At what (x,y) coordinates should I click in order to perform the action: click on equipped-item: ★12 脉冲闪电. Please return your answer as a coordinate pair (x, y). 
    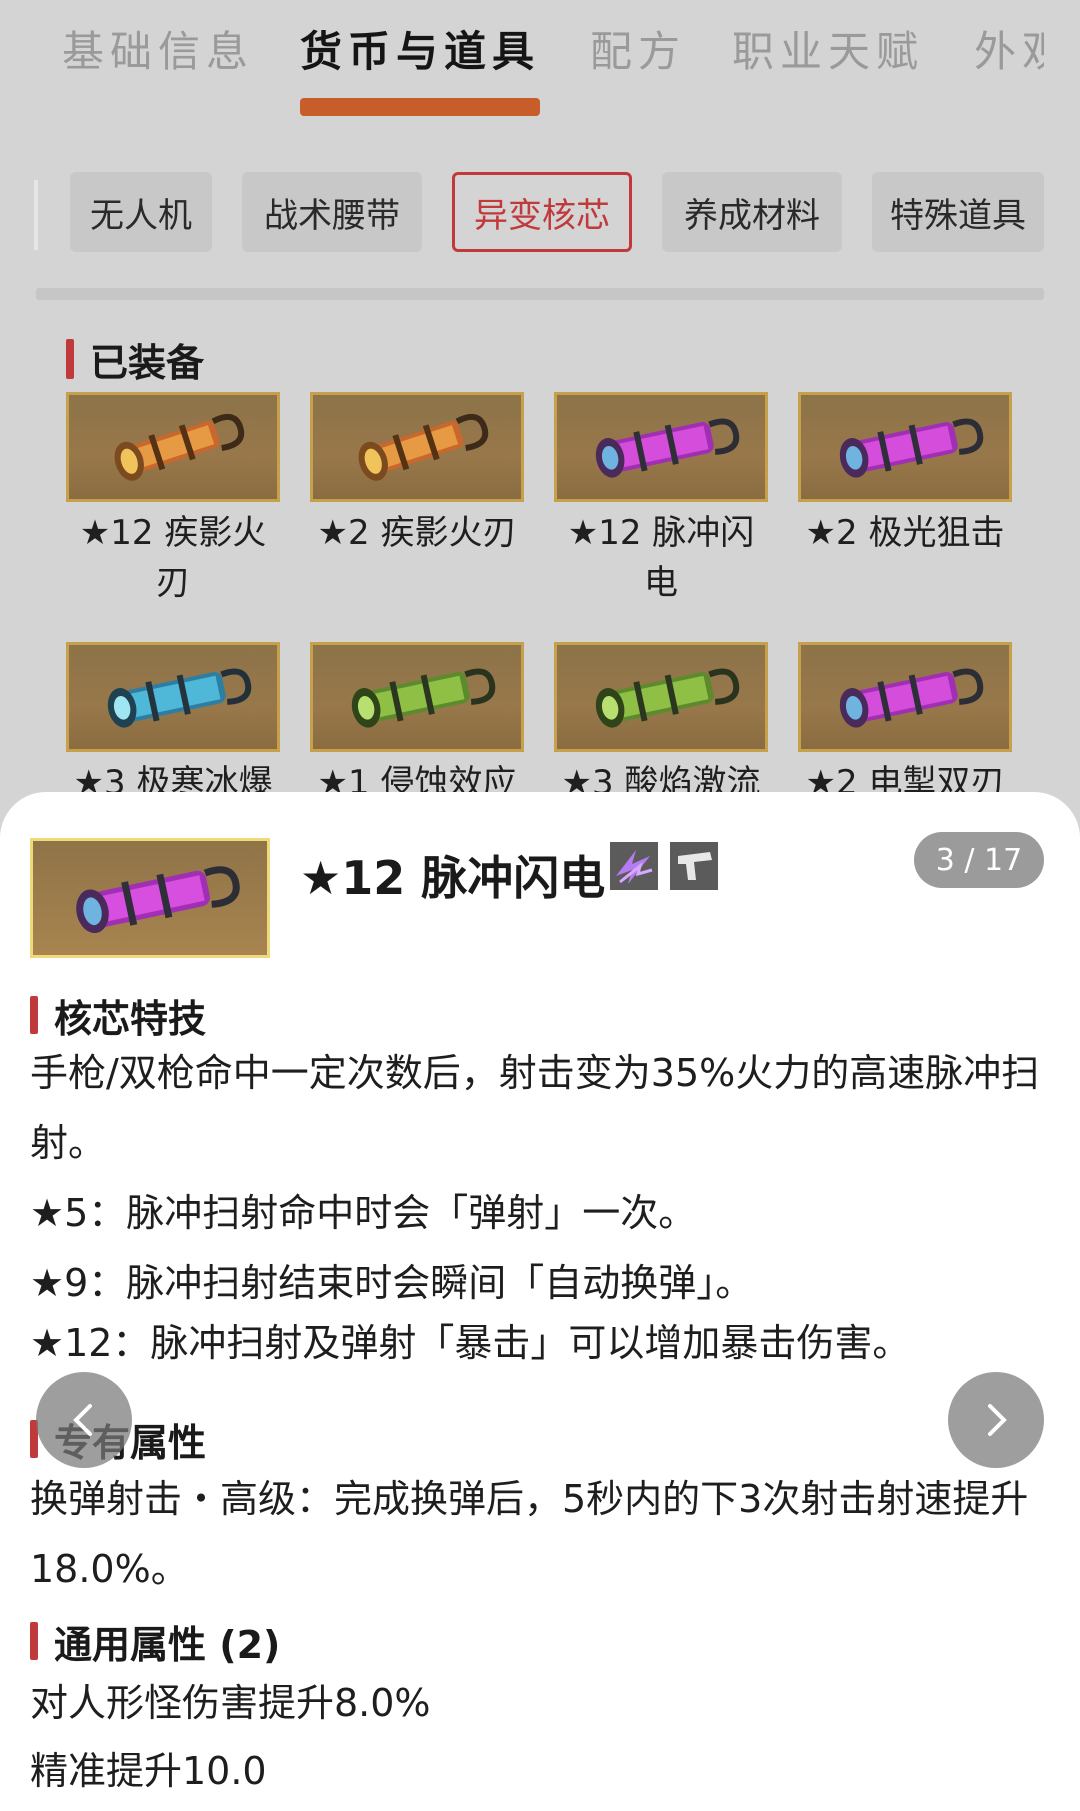
    Looking at the image, I should click on (661, 500).